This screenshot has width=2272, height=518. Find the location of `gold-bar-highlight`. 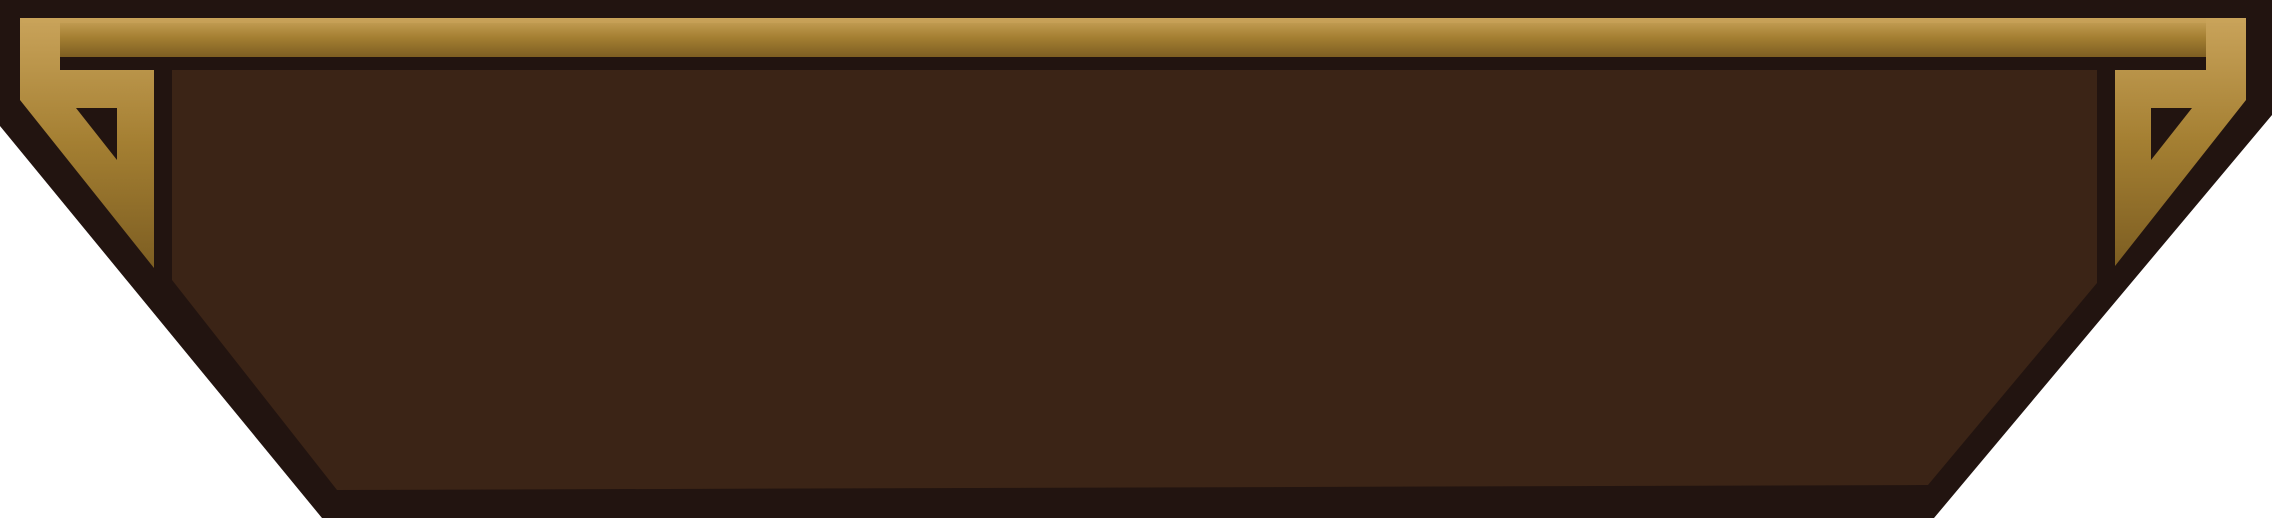

gold-bar-highlight is located at coordinates (1133, 21).